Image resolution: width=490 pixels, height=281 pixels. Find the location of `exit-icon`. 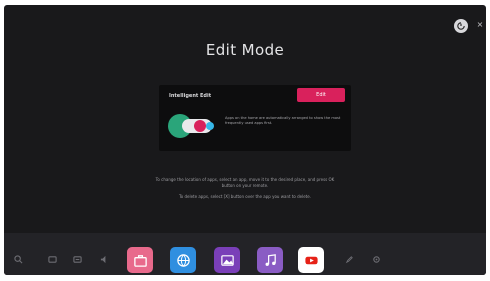

exit-icon is located at coordinates (461, 26).